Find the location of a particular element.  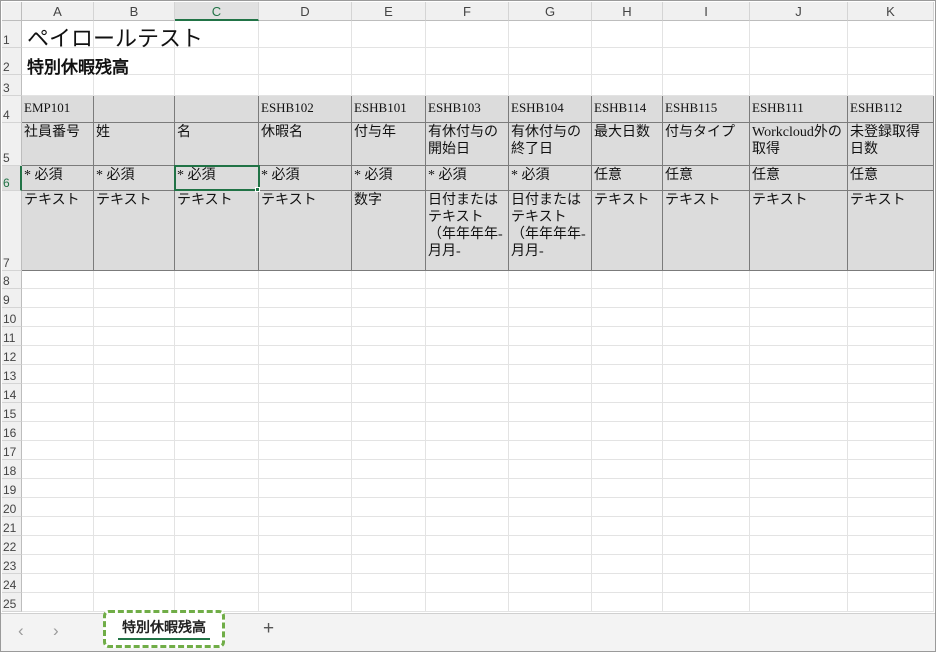

cell-a5: 社員番号 is located at coordinates (58, 144).